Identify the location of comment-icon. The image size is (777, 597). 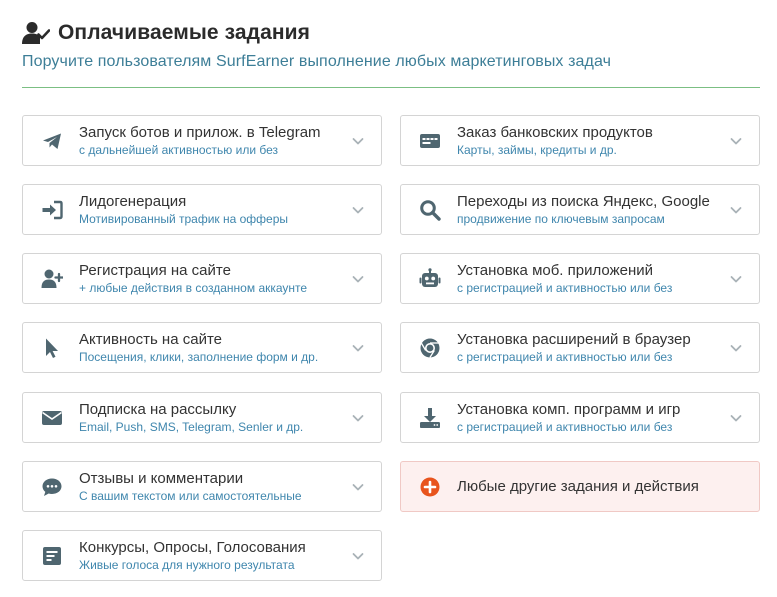
(52, 487).